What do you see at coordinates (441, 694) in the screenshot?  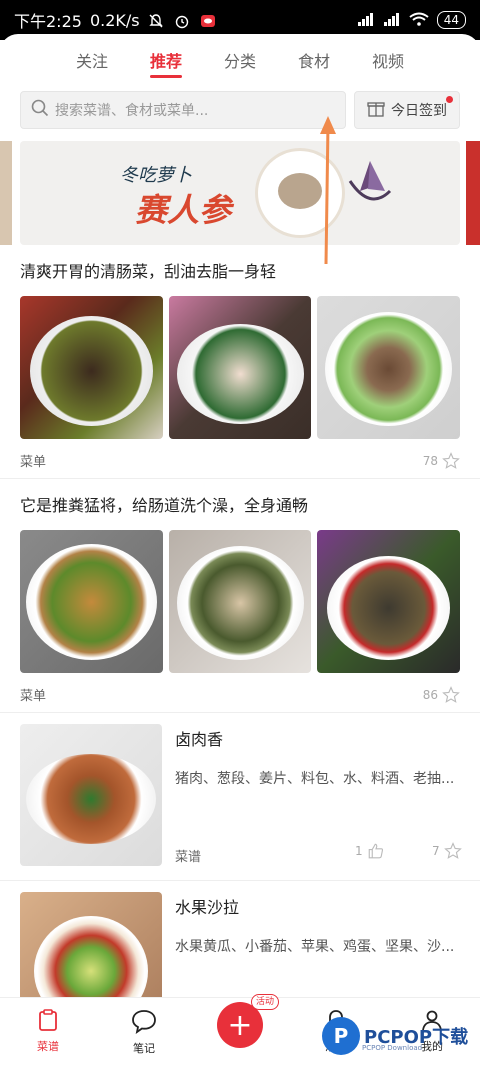 I see `favorite-count: 86` at bounding box center [441, 694].